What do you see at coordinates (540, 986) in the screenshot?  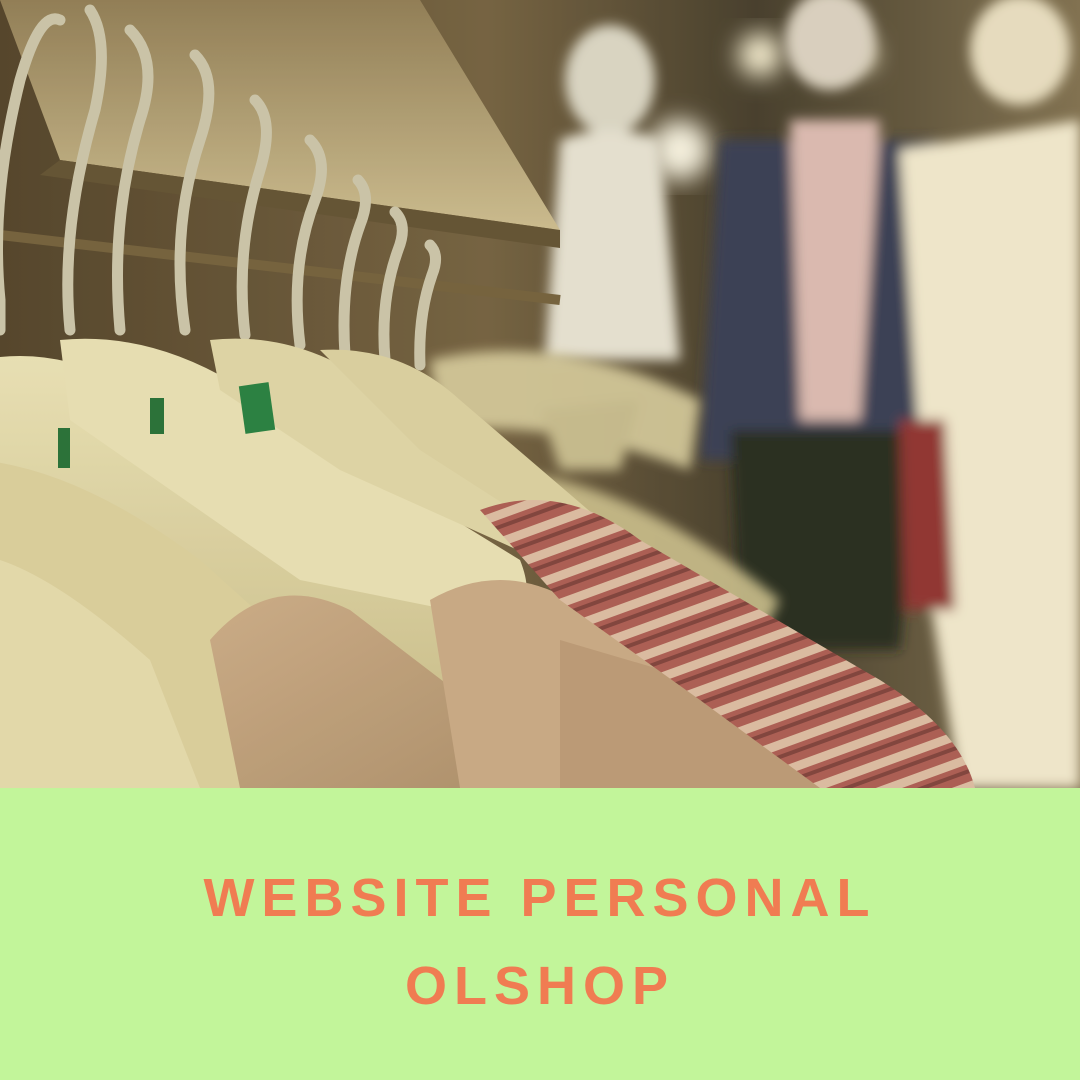 I see `caption-title-line-2: OLSHOP` at bounding box center [540, 986].